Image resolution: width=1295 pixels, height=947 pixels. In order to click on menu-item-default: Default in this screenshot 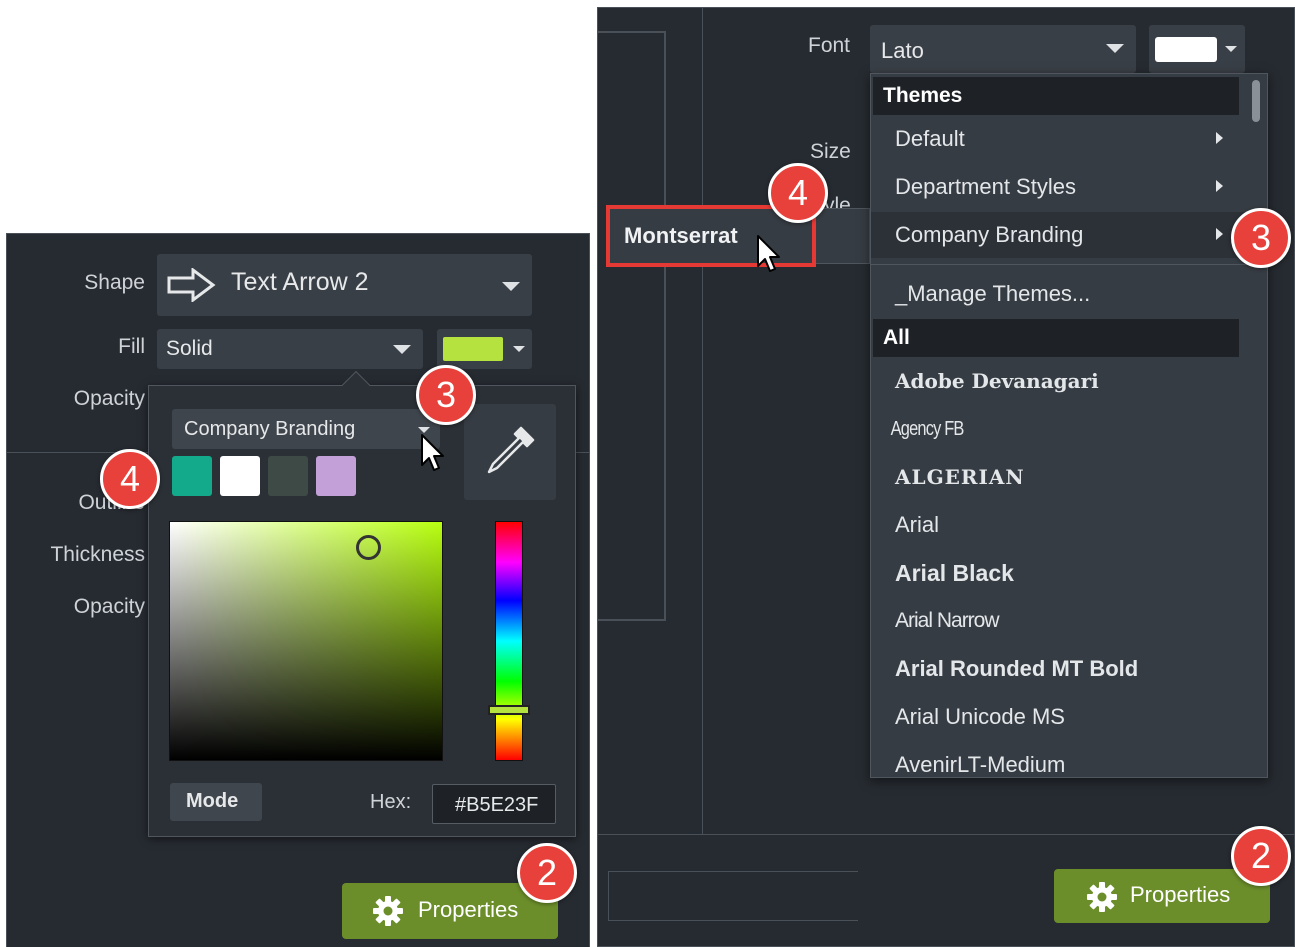, I will do `click(1066, 139)`.